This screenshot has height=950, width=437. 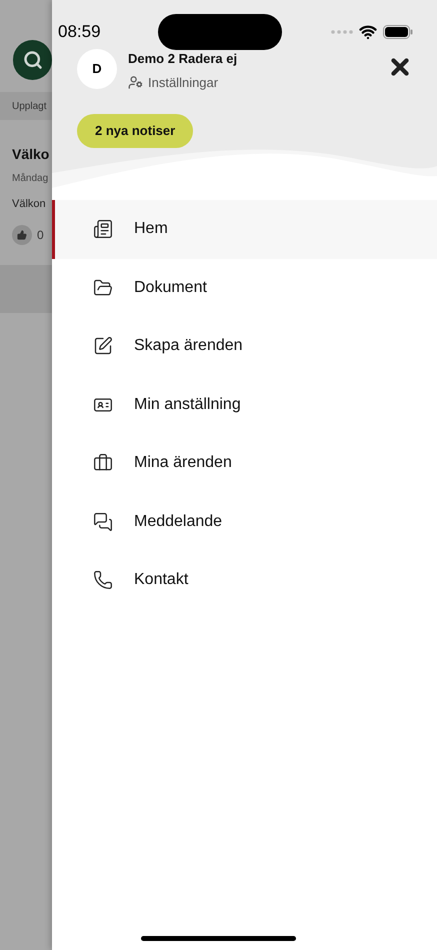 What do you see at coordinates (188, 346) in the screenshot?
I see `menu-label: Skapa ärenden` at bounding box center [188, 346].